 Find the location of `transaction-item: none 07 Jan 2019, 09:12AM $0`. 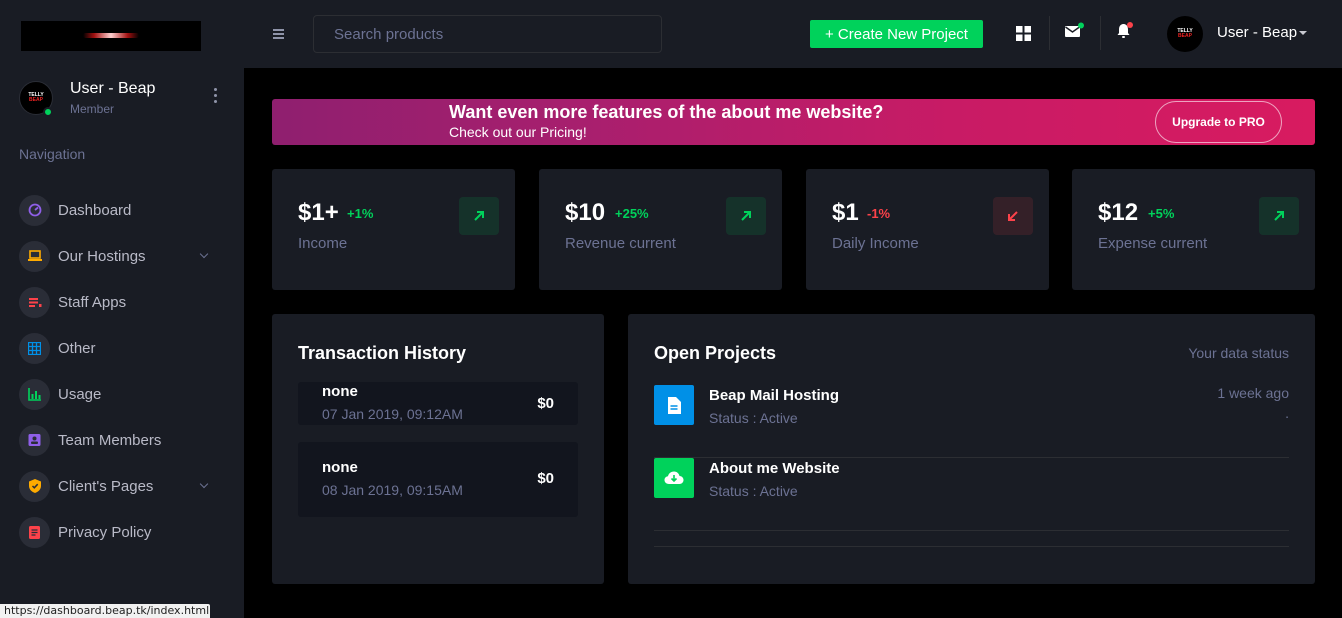

transaction-item: none 07 Jan 2019, 09:12AM $0 is located at coordinates (438, 403).